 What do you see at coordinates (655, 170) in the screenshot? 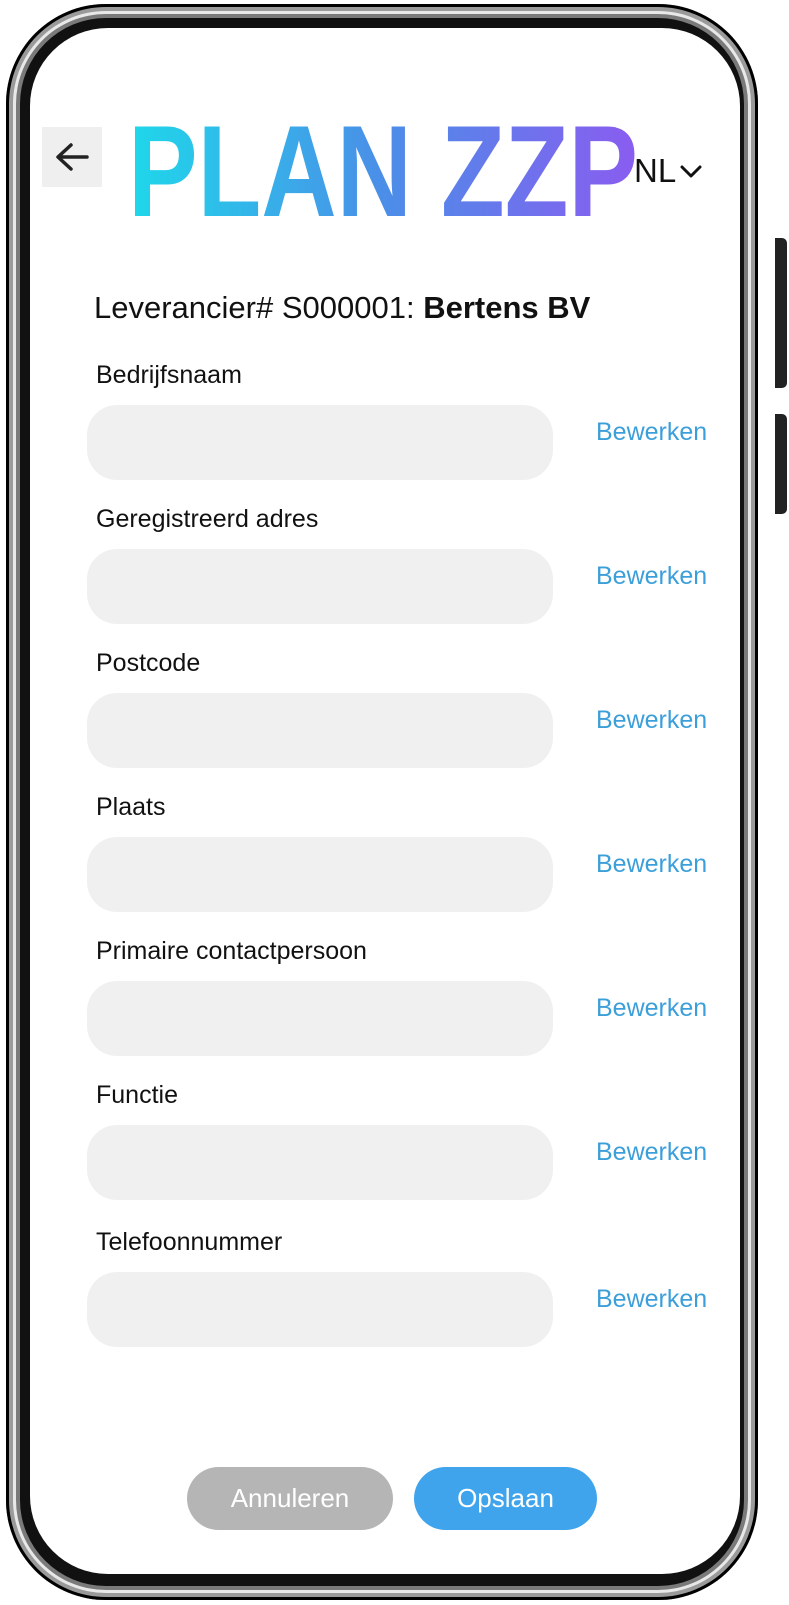
I see `language-label: NL` at bounding box center [655, 170].